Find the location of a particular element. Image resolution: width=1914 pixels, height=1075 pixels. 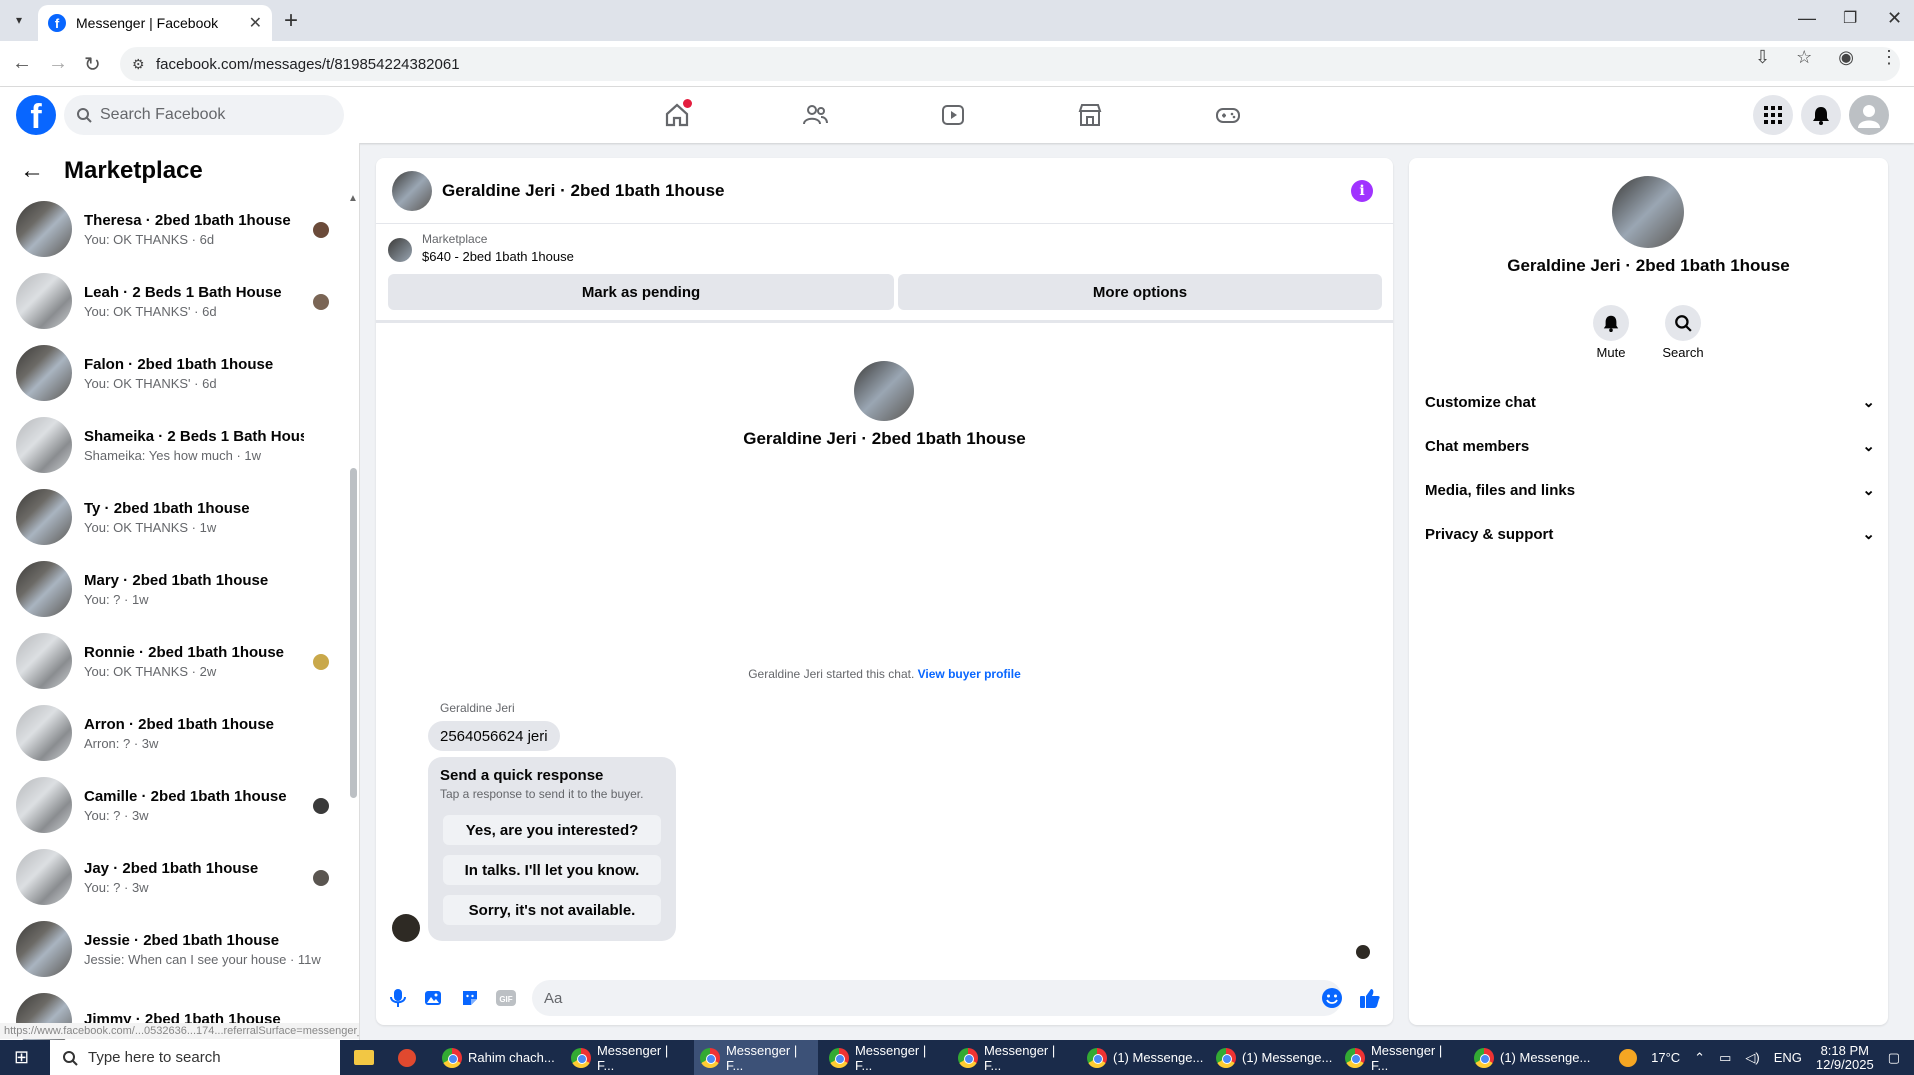

chat-avatar is located at coordinates (412, 190).